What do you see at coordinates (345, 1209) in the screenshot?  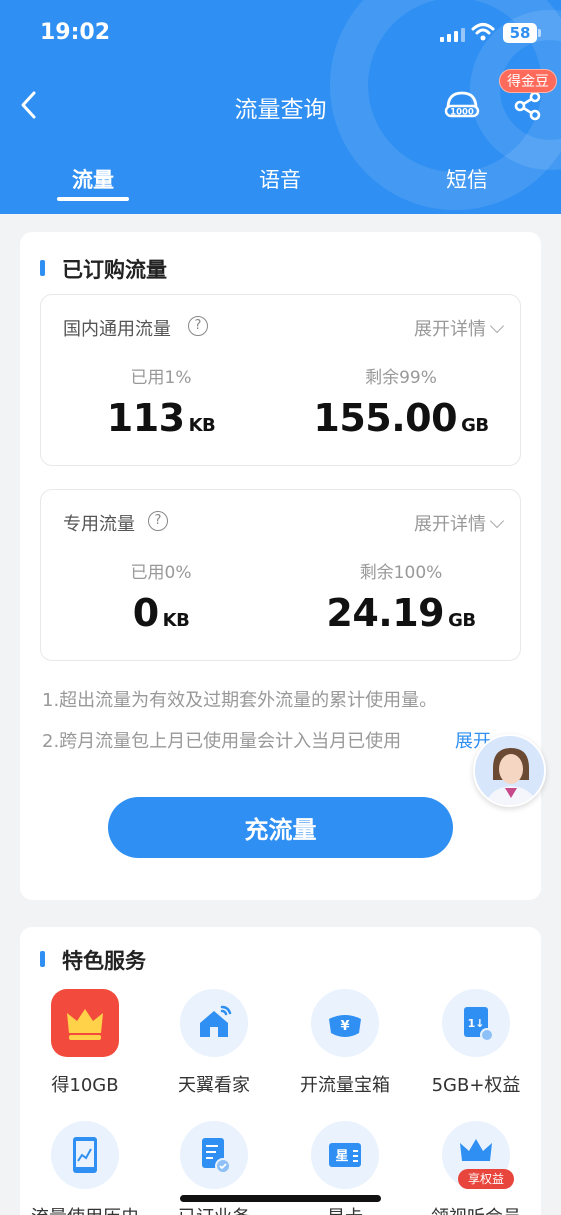 I see `service-label: 星卡` at bounding box center [345, 1209].